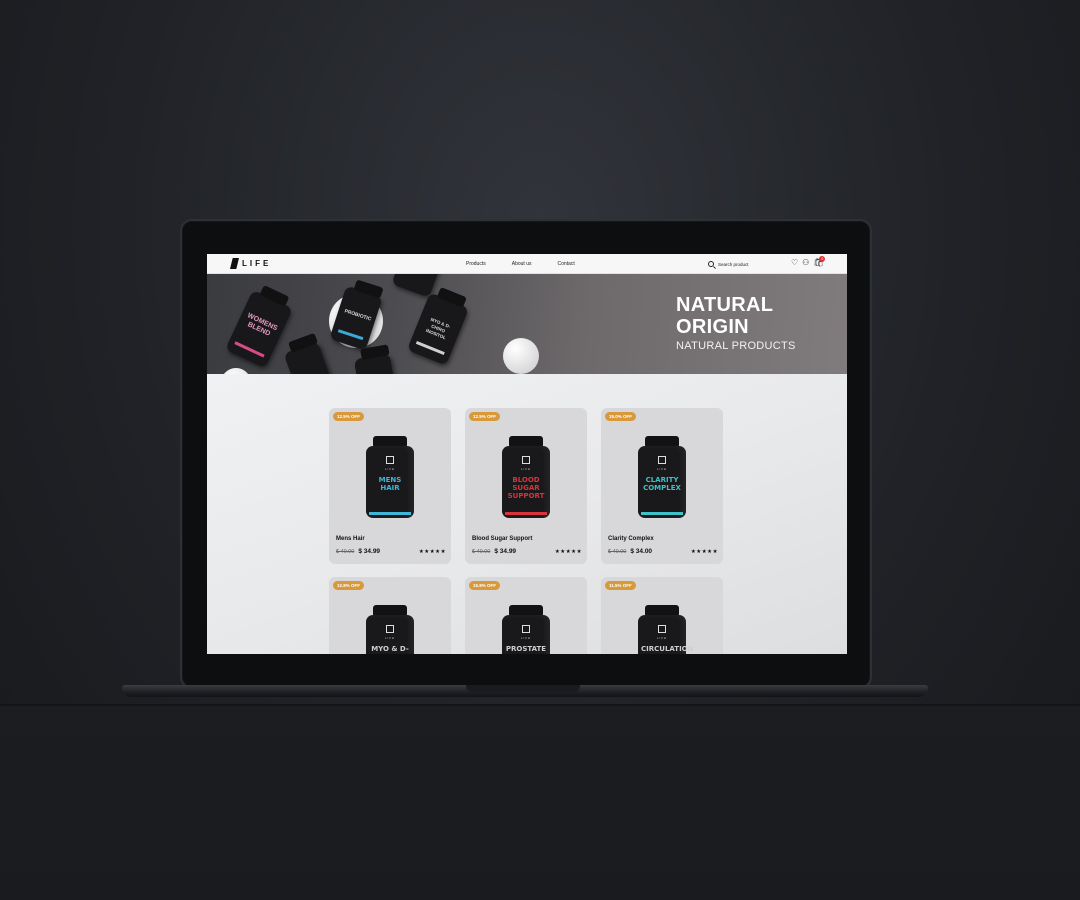 The image size is (1080, 900). Describe the element at coordinates (236, 371) in the screenshot. I see `hero-white-disk-small` at that location.